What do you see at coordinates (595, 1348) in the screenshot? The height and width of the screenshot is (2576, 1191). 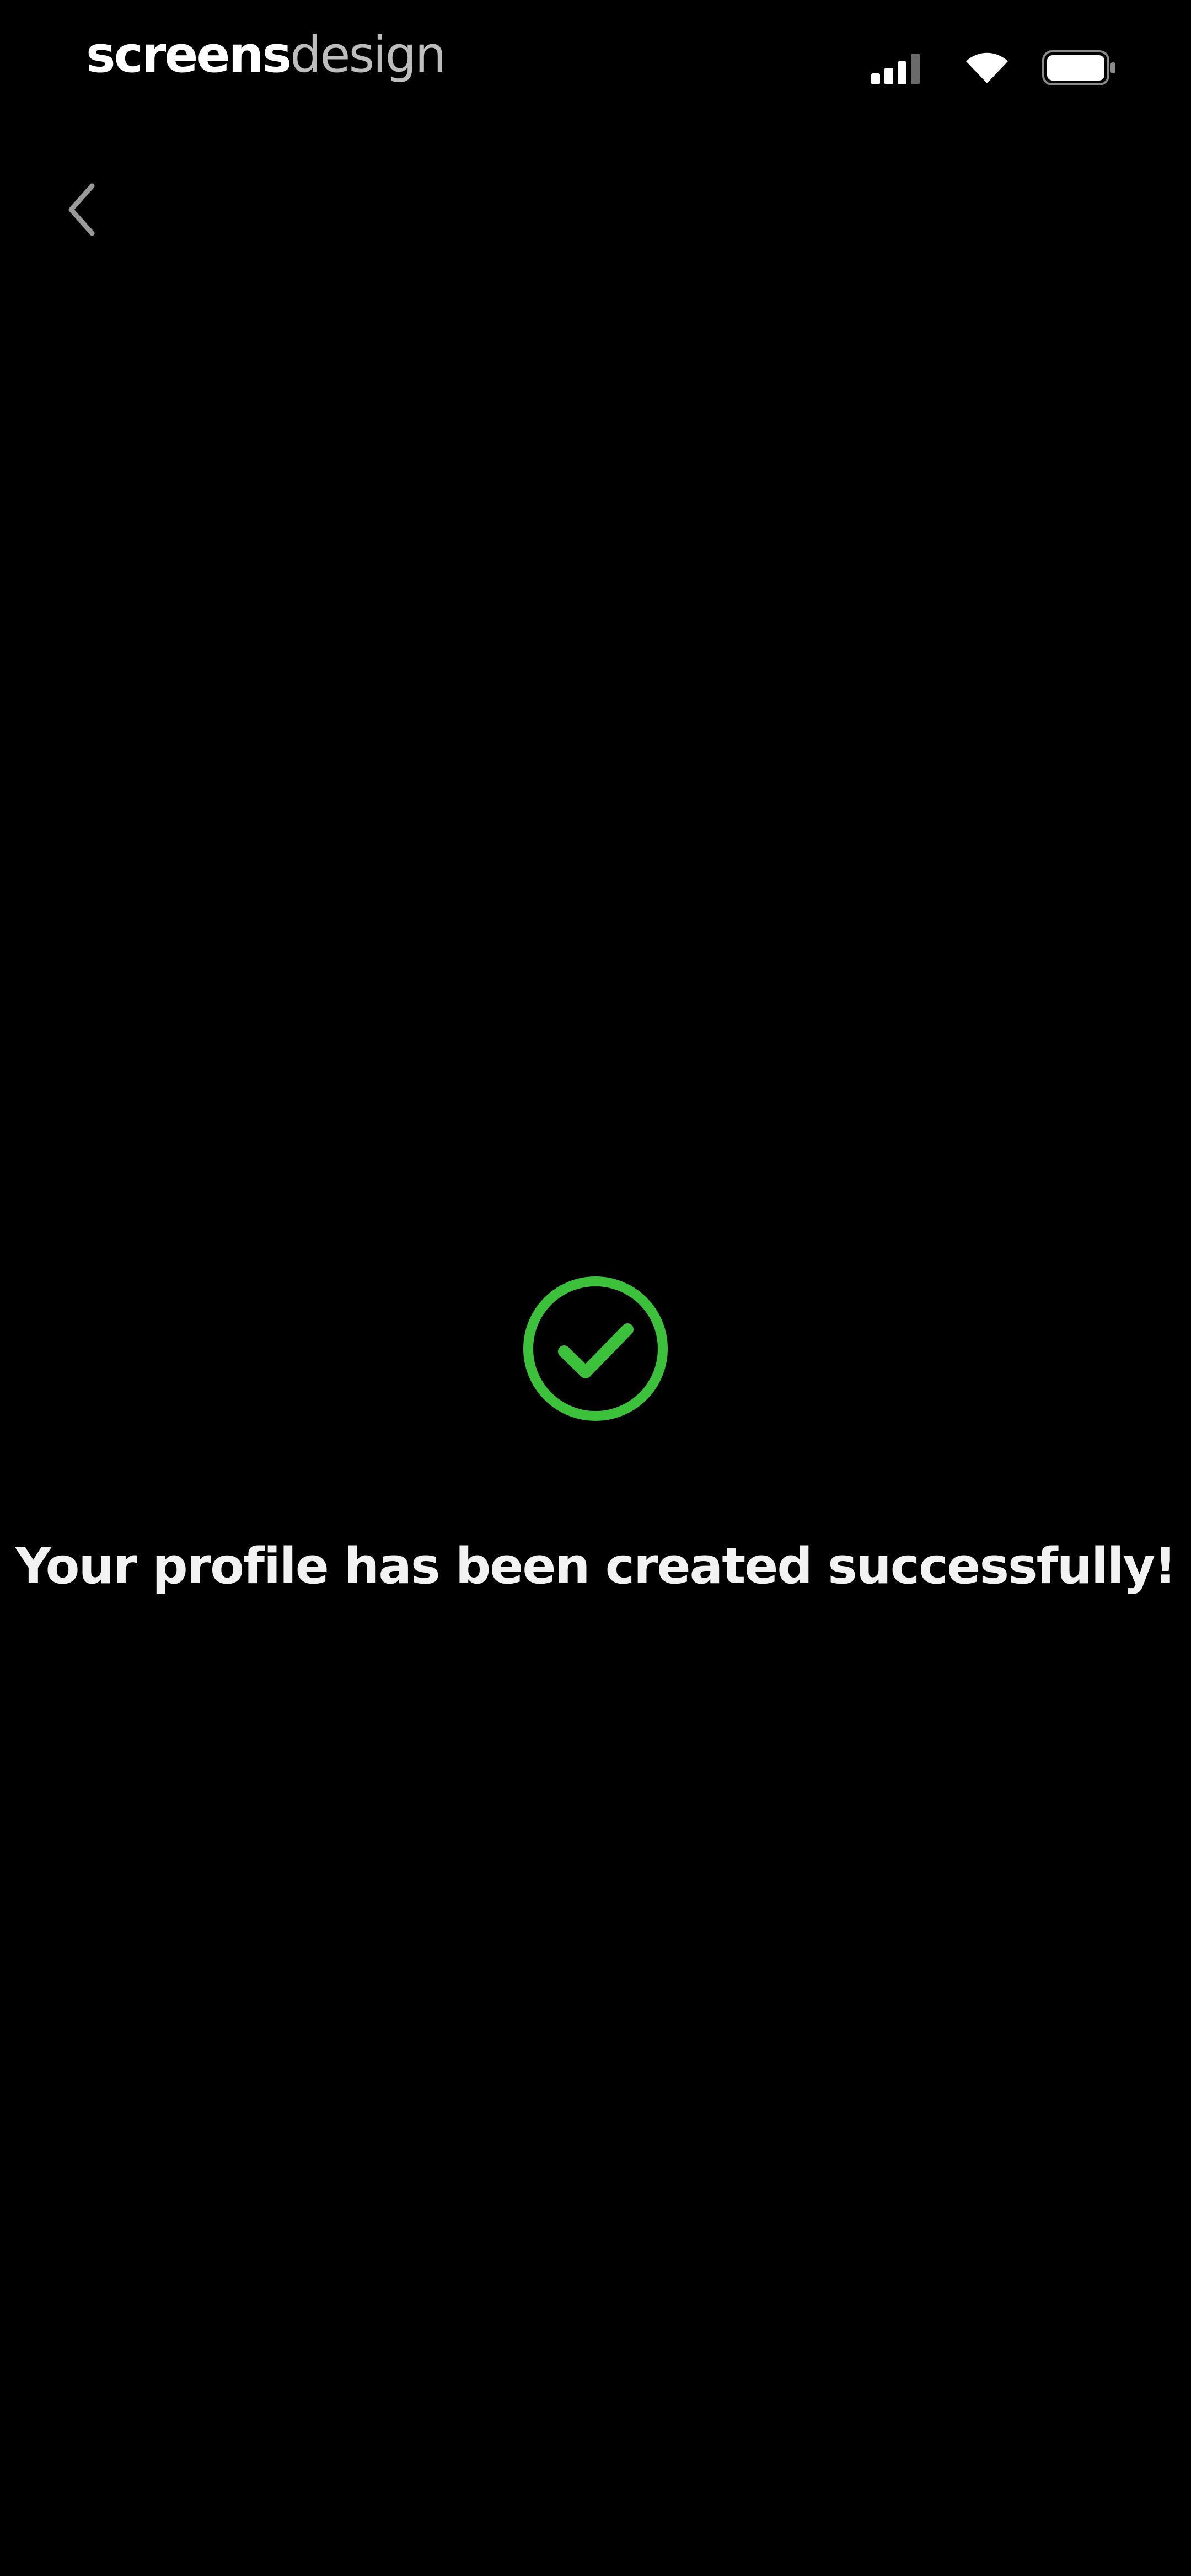 I see `check-circle-icon` at bounding box center [595, 1348].